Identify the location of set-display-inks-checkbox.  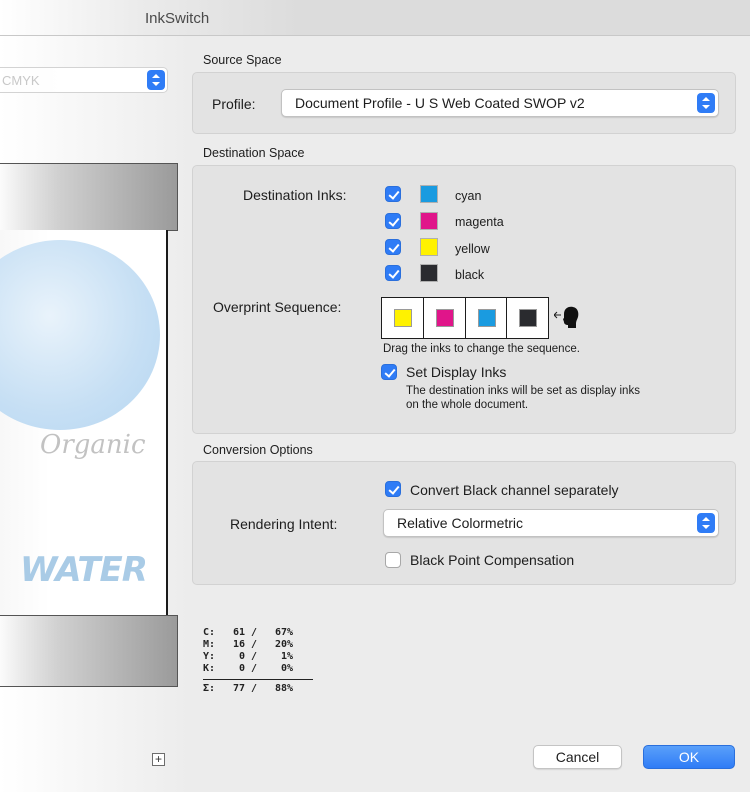
(389, 372).